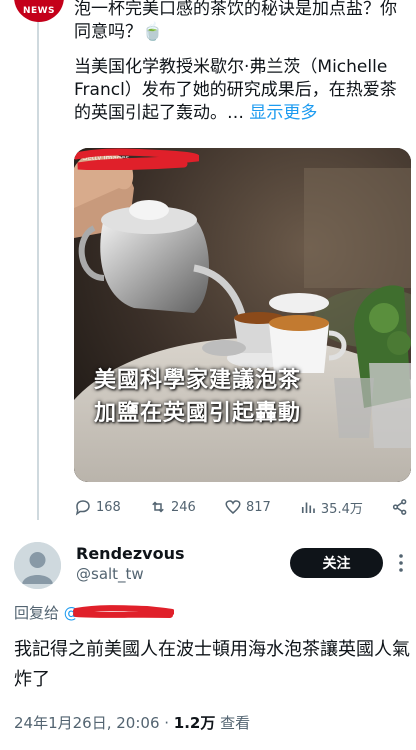  I want to click on caption-line1: 美國科學家建議泡茶, so click(198, 380).